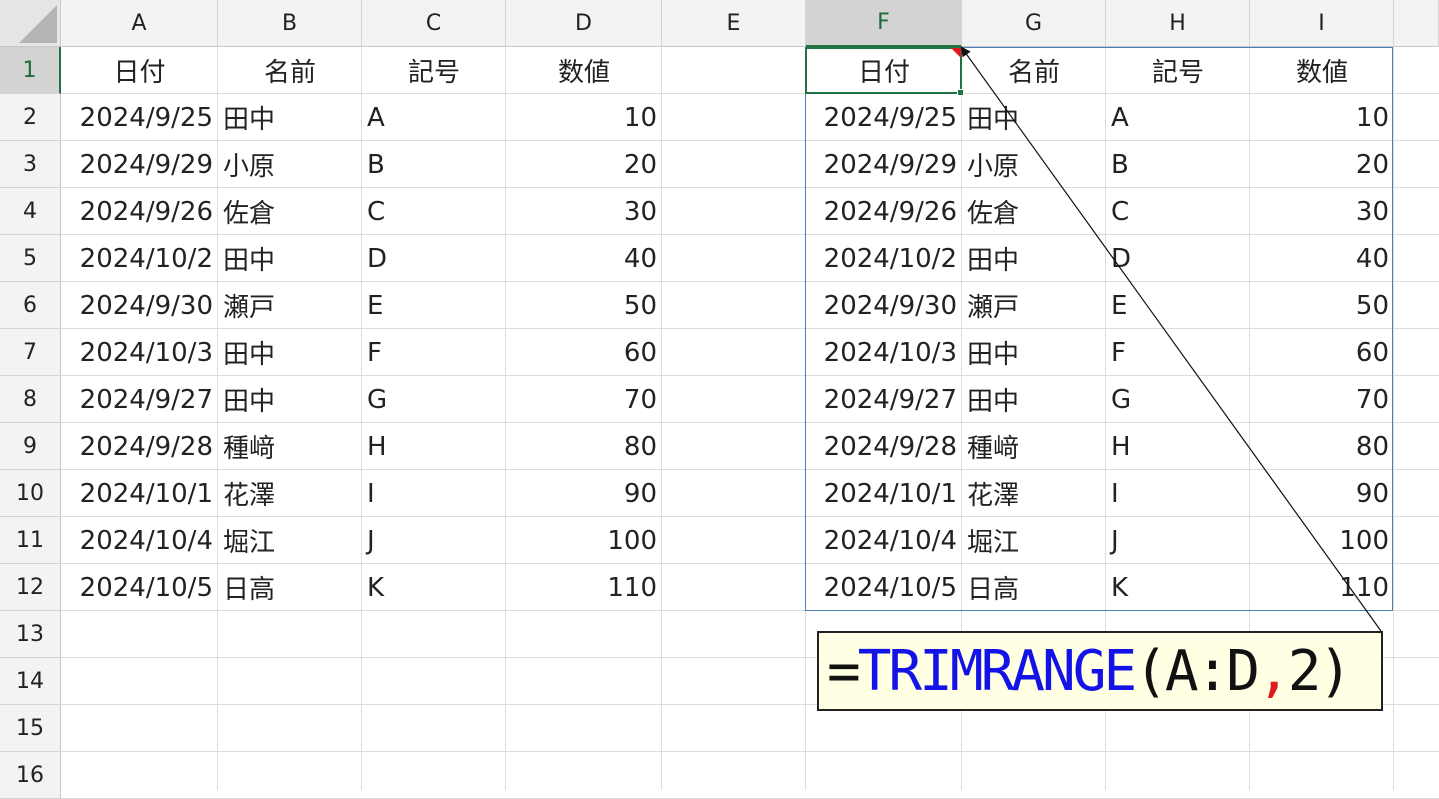  Describe the element at coordinates (30, 493) in the screenshot. I see `row-header-10: 10` at that location.